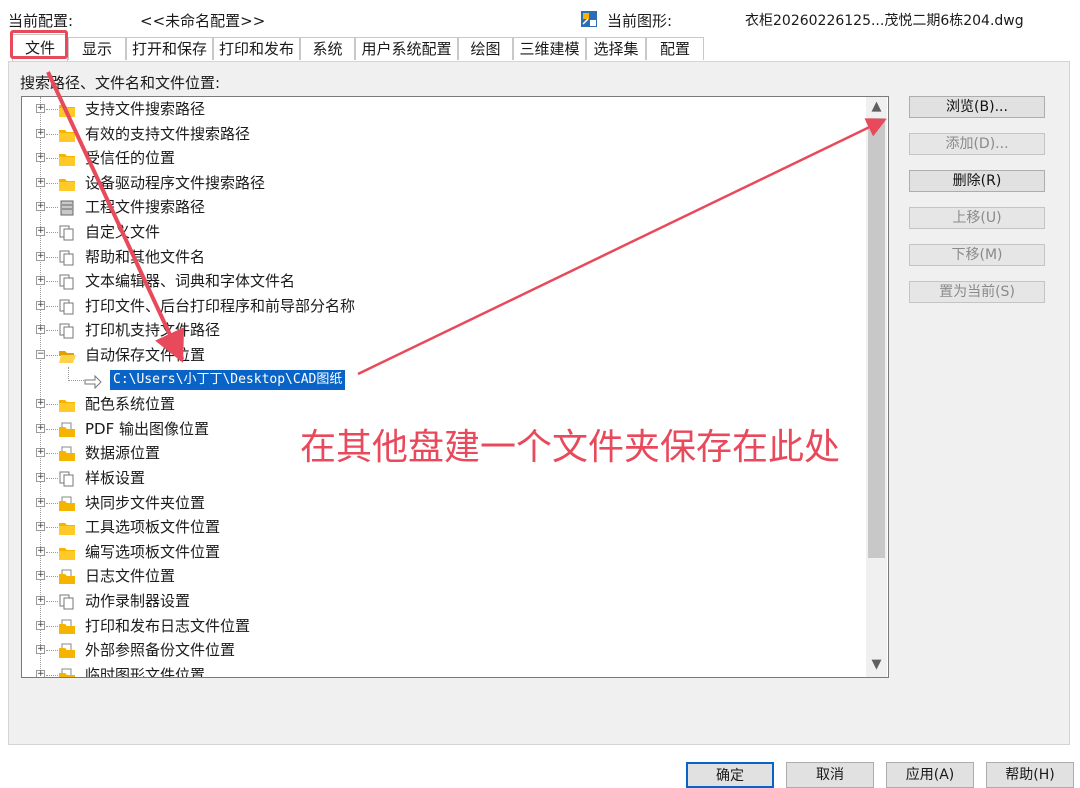 The height and width of the screenshot is (788, 1080). What do you see at coordinates (130, 158) in the screenshot?
I see `tree-item-label: 受信任的位置` at bounding box center [130, 158].